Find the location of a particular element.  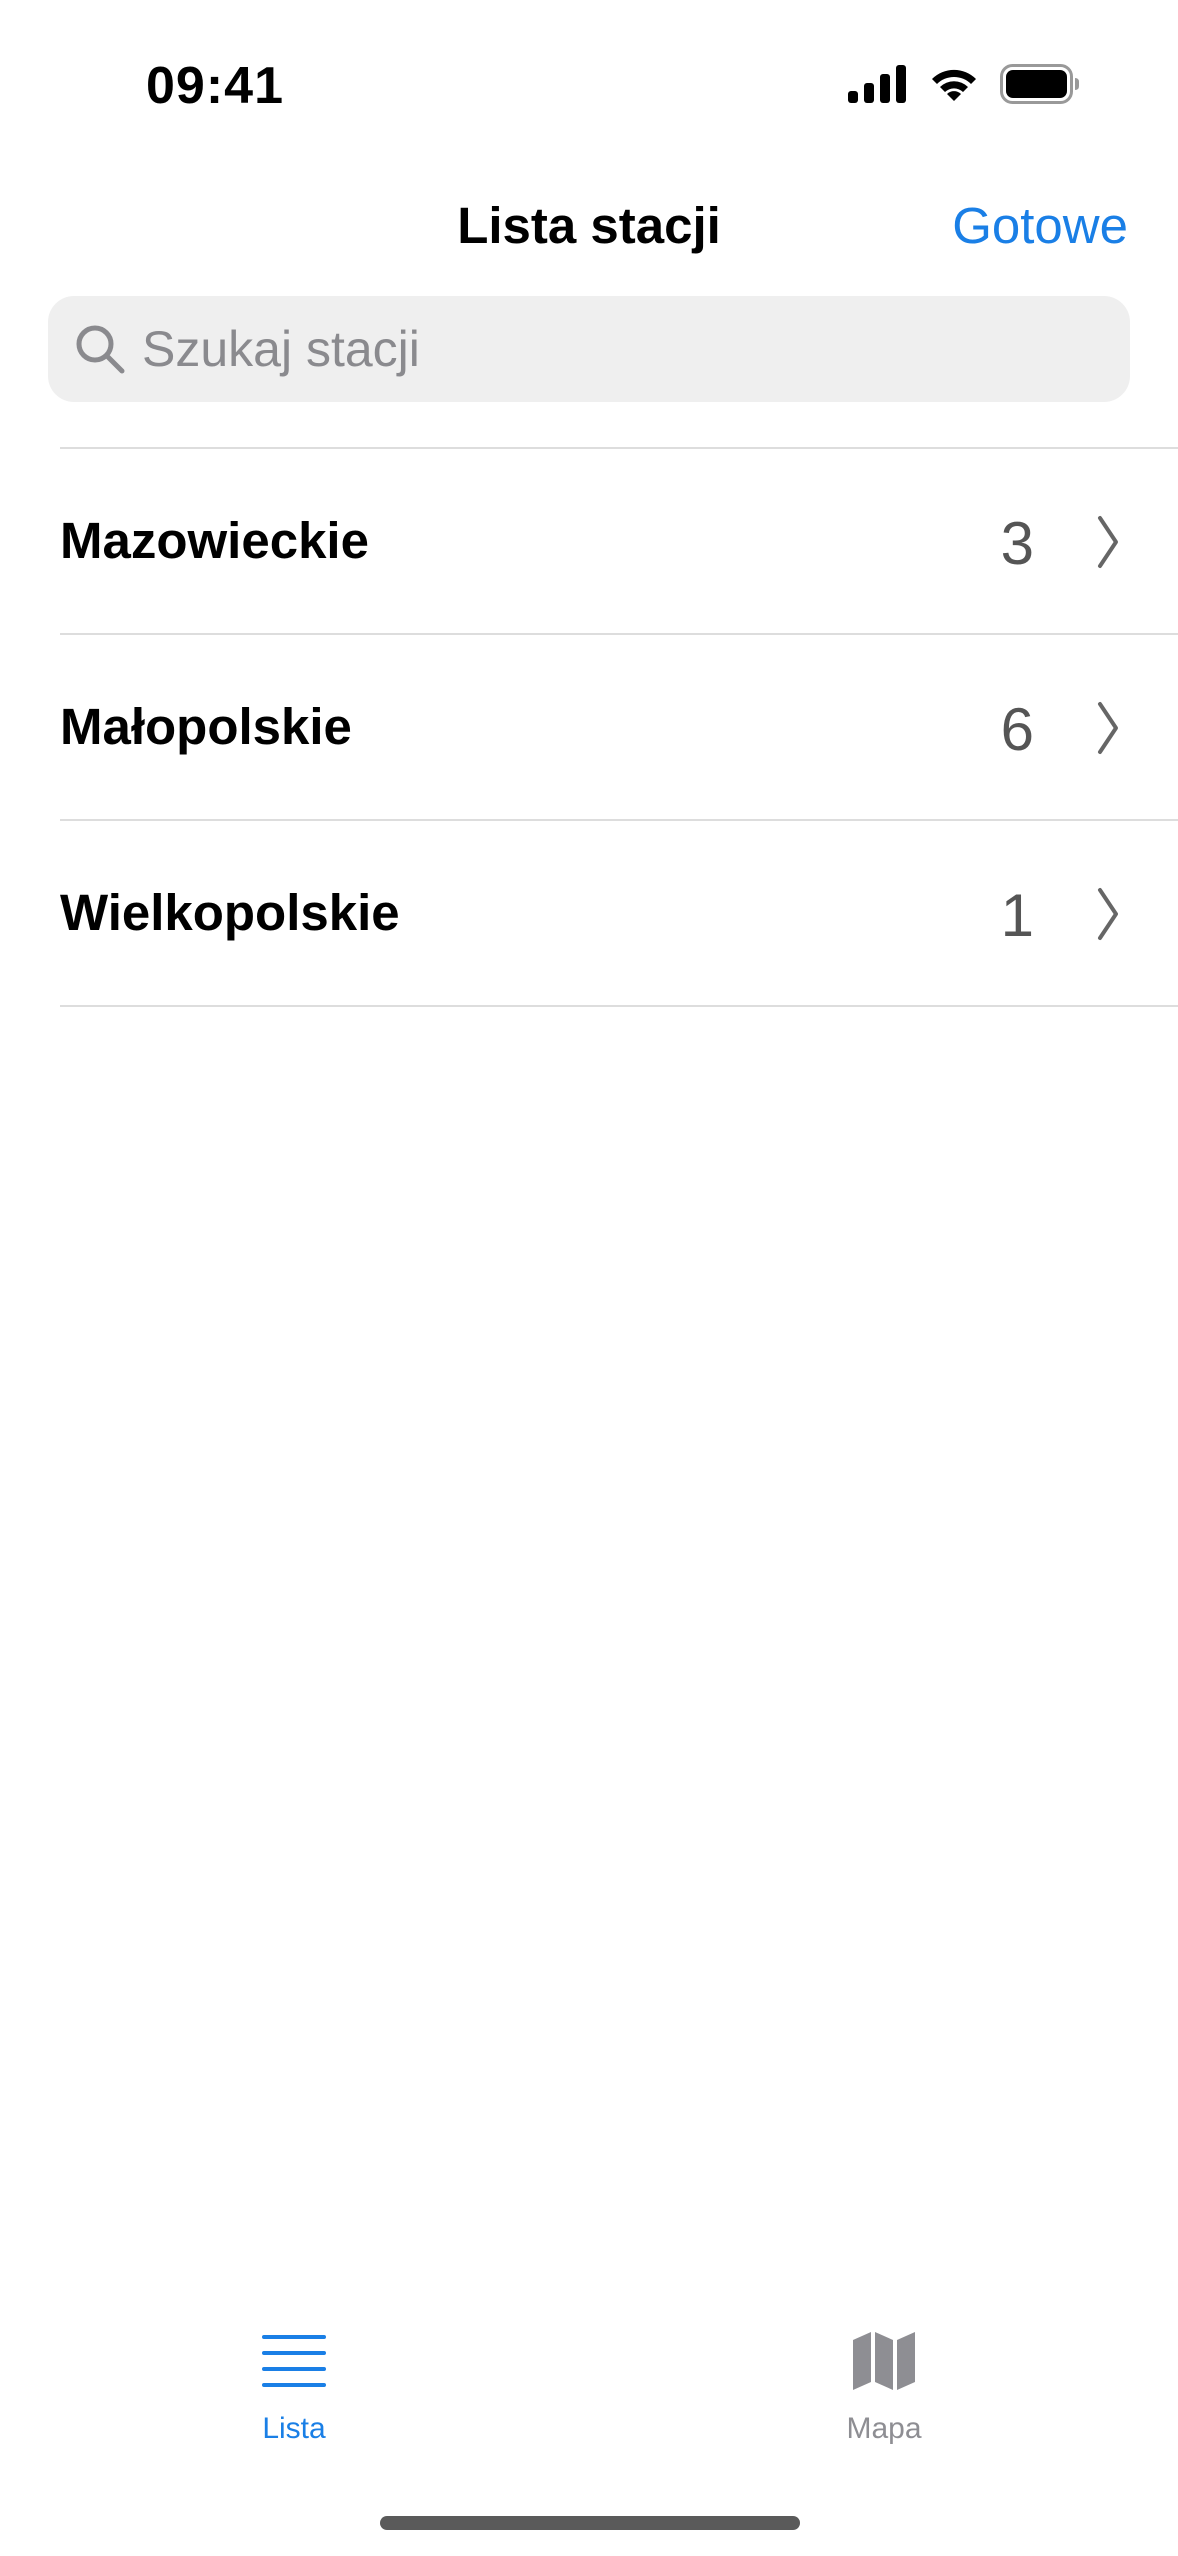

search-icon is located at coordinates (100, 349).